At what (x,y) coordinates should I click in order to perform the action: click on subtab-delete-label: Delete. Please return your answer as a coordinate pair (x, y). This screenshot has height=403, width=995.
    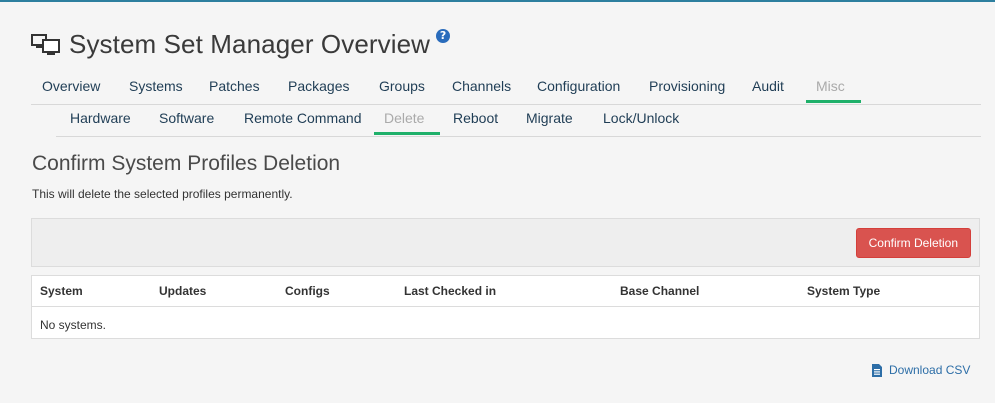
    Looking at the image, I should click on (404, 118).